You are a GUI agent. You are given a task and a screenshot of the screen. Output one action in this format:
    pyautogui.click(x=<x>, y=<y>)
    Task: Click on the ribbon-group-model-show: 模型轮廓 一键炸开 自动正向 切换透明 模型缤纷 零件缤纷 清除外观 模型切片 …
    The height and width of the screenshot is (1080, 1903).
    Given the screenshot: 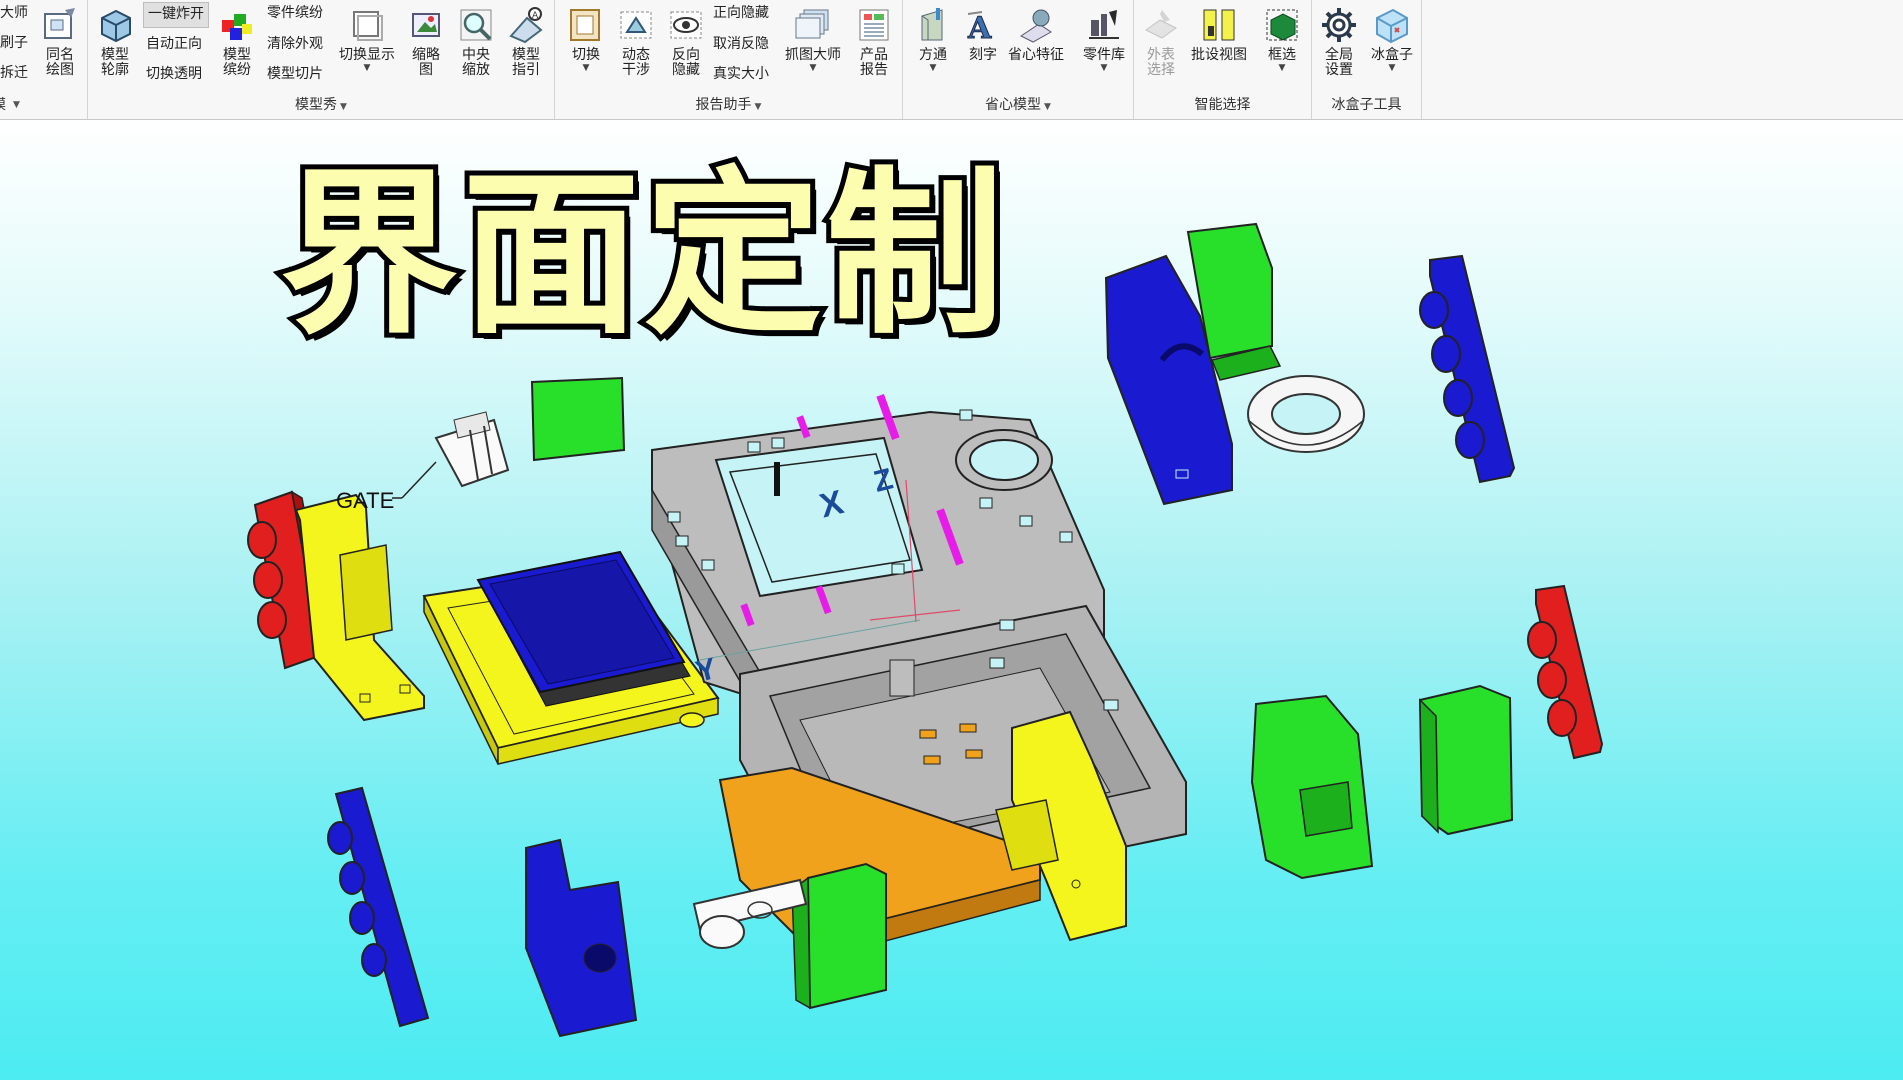 What is the action you would take?
    pyautogui.click(x=321, y=59)
    